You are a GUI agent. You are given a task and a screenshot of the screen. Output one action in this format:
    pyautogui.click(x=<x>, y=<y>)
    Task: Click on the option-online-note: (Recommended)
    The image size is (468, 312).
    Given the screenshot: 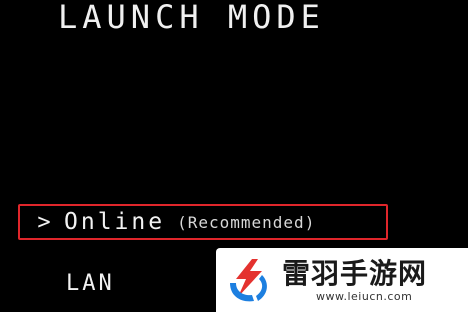 What is the action you would take?
    pyautogui.click(x=246, y=222)
    